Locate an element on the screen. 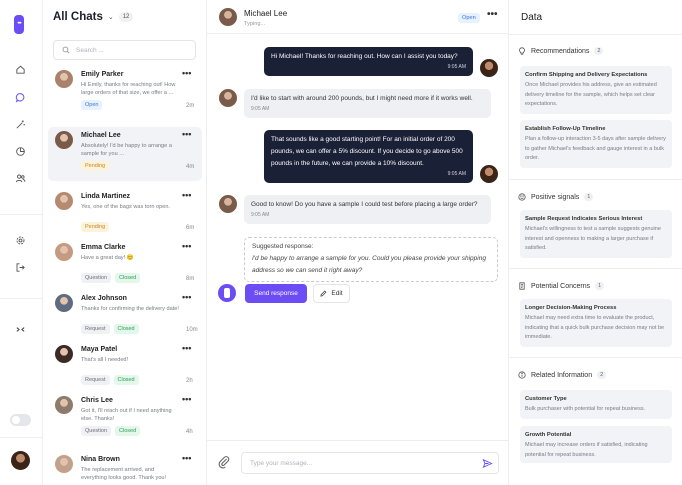 The width and height of the screenshot is (682, 485). pie-chart-icon is located at coordinates (20, 151).